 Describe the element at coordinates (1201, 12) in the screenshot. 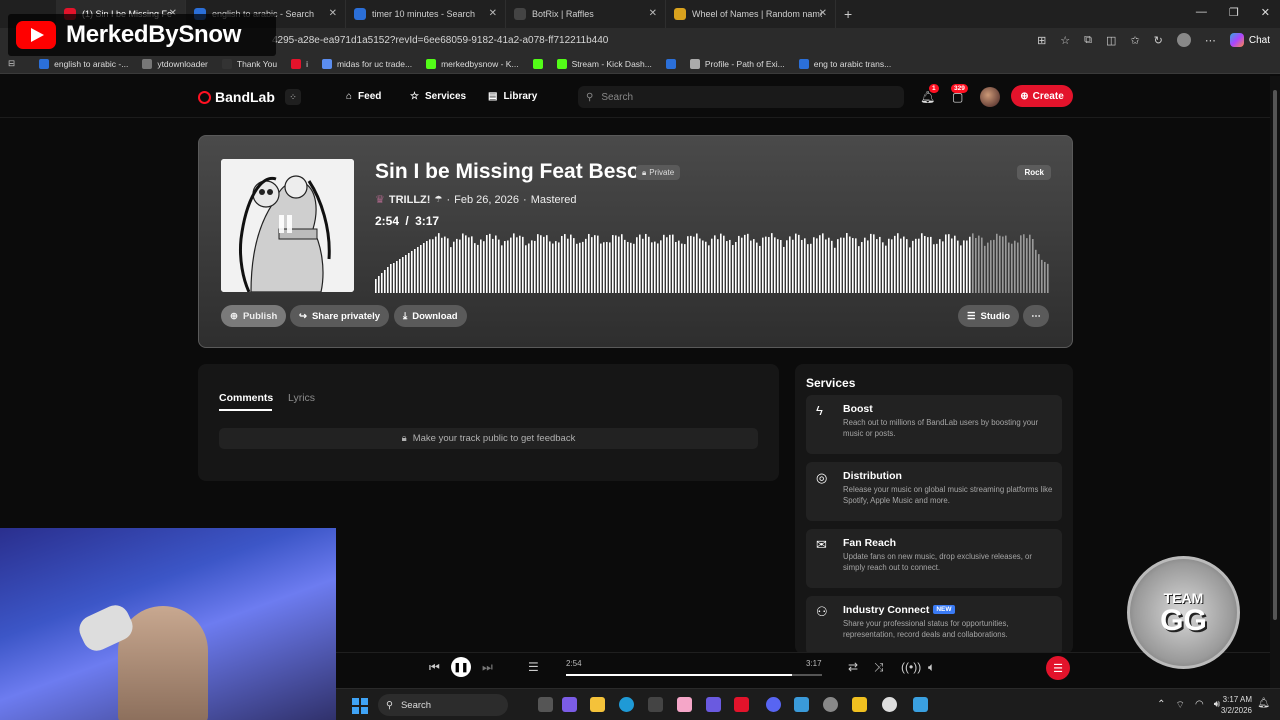

I see `minimize-icon: —` at that location.